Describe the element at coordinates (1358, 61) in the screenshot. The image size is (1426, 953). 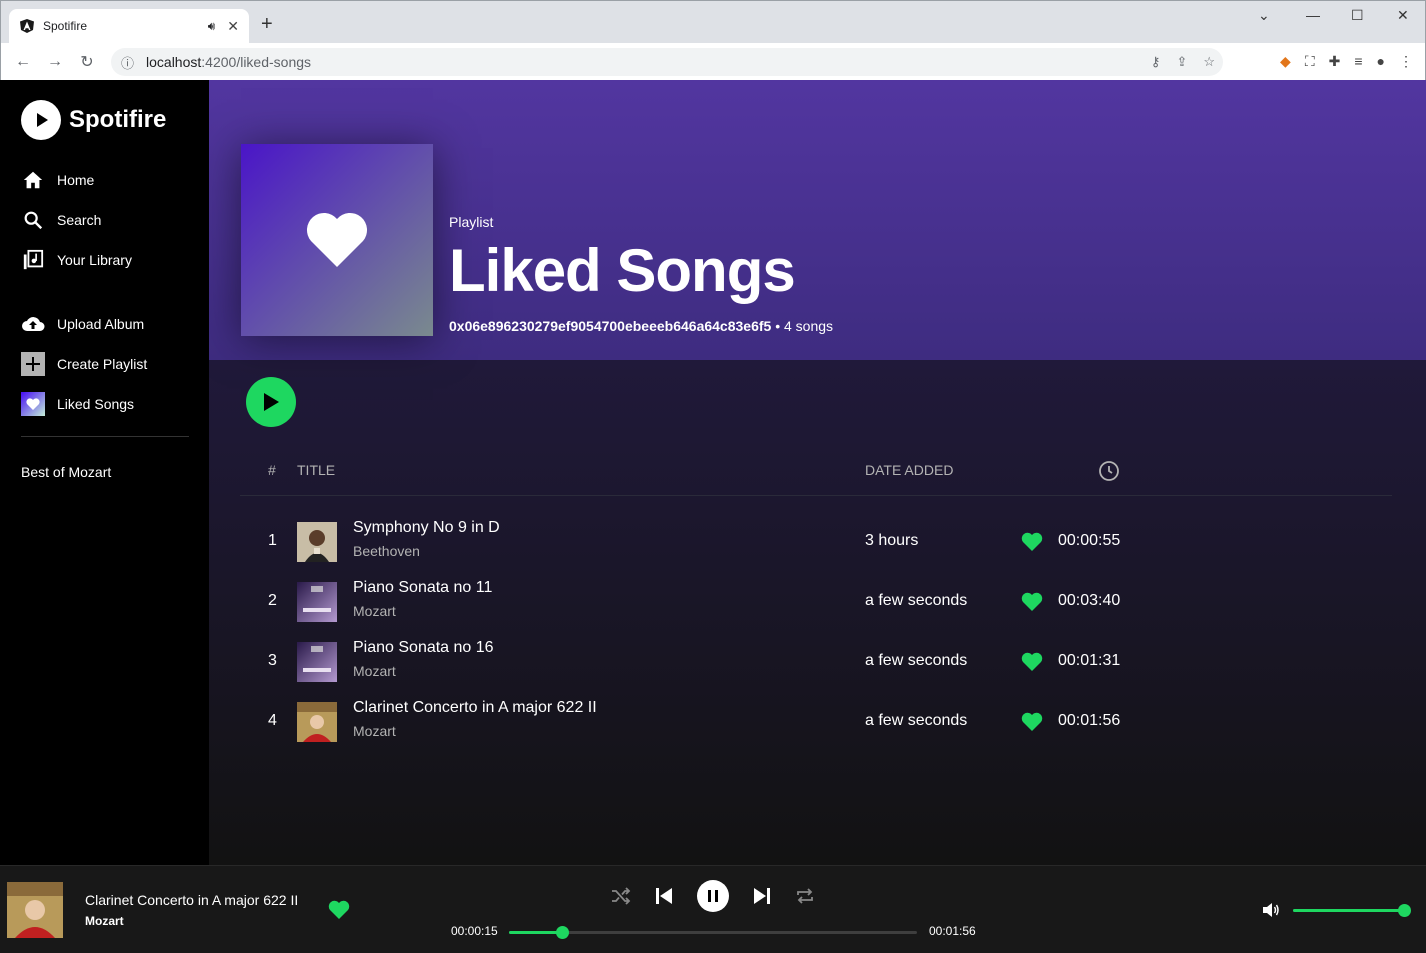
I see `media-queue-icon: ≡` at that location.